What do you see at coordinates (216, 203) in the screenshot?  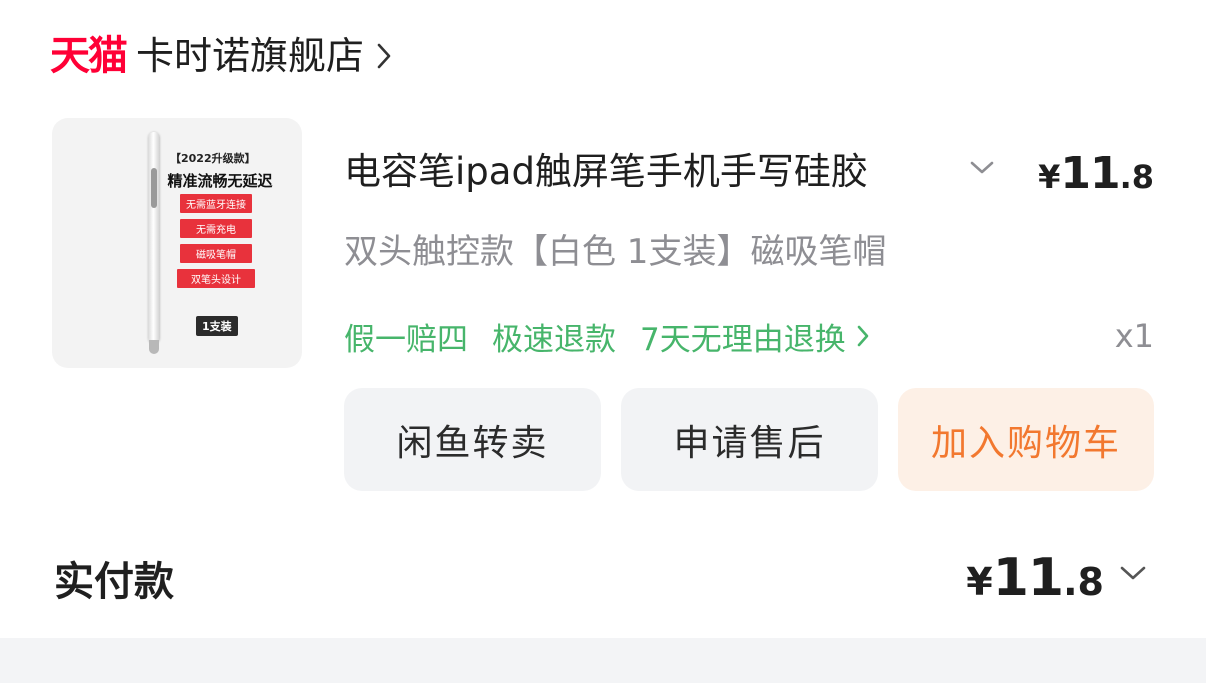 I see `image-tag: 无需蓝牙连接` at bounding box center [216, 203].